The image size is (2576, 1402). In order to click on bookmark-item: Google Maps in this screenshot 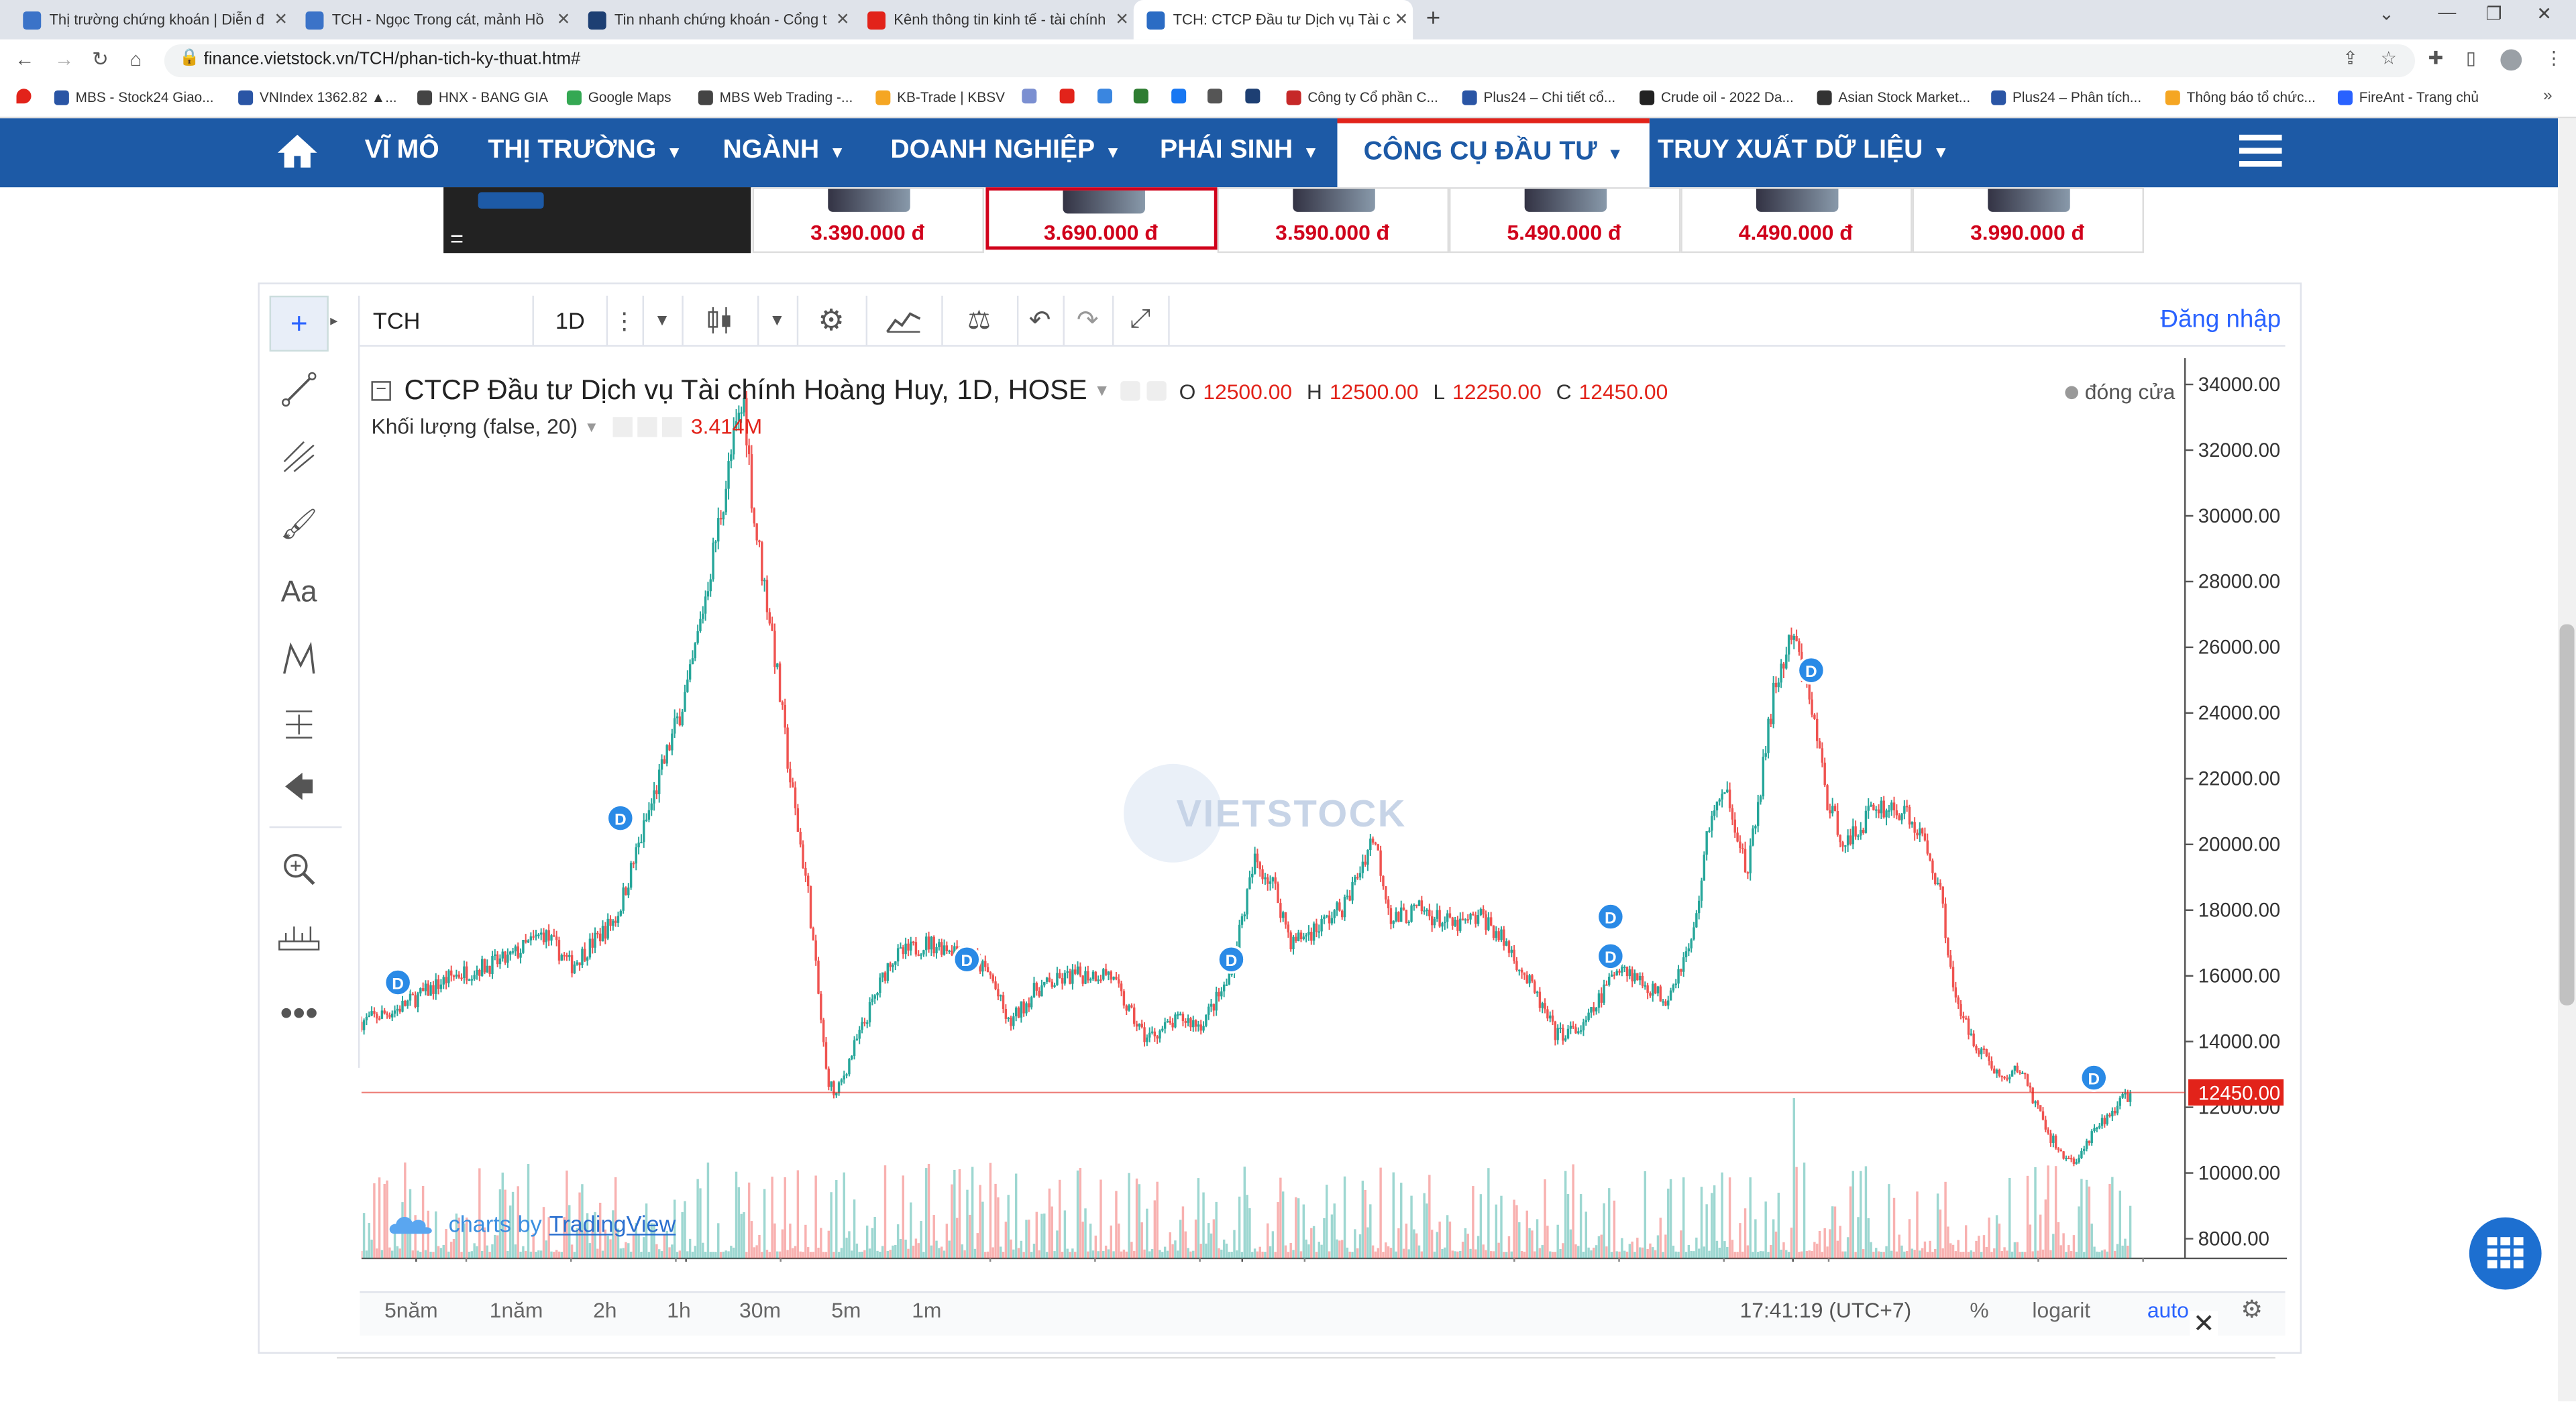, I will do `click(619, 97)`.